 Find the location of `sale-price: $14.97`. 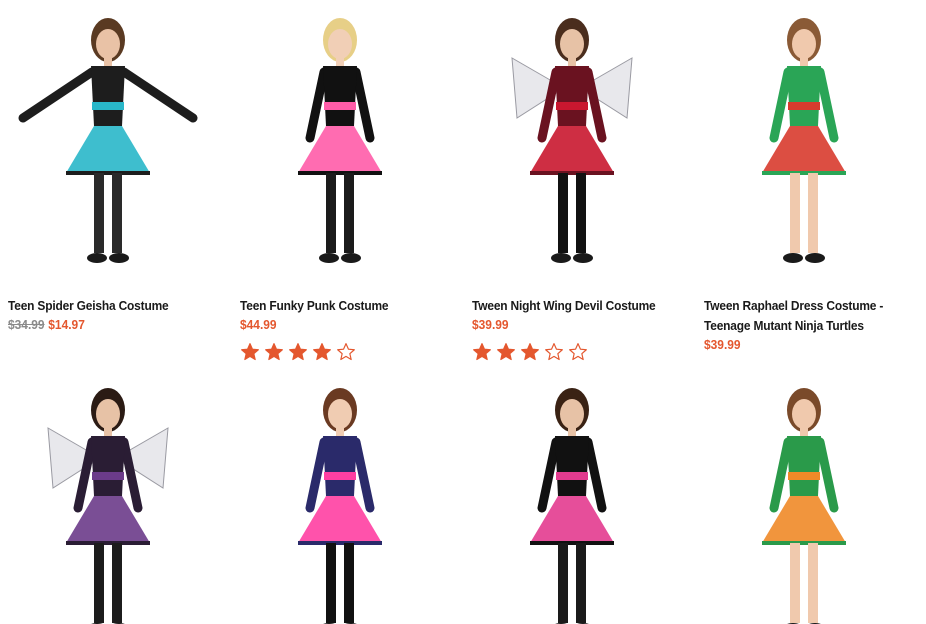

sale-price: $14.97 is located at coordinates (66, 324).